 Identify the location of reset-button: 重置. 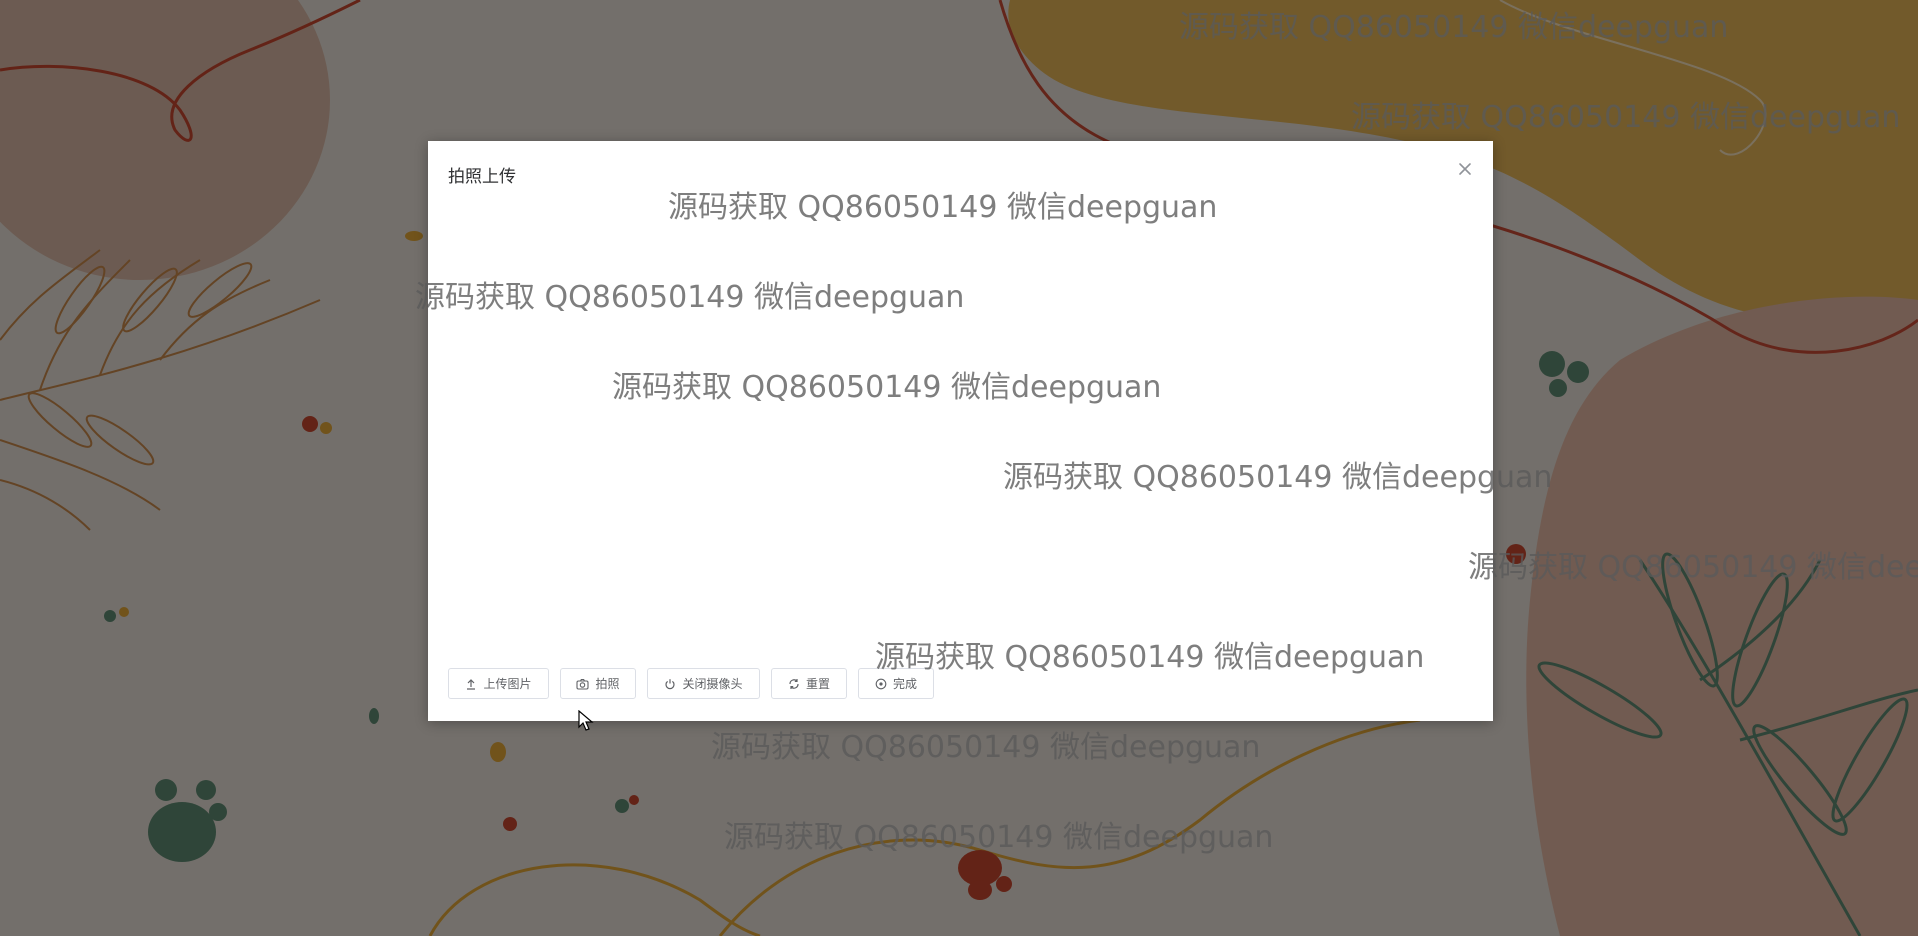
(809, 683).